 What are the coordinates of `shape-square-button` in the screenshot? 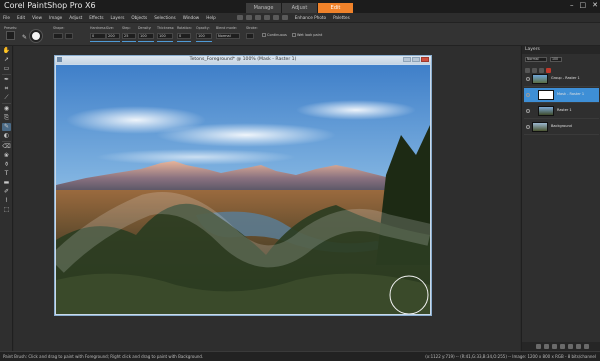 It's located at (69, 36).